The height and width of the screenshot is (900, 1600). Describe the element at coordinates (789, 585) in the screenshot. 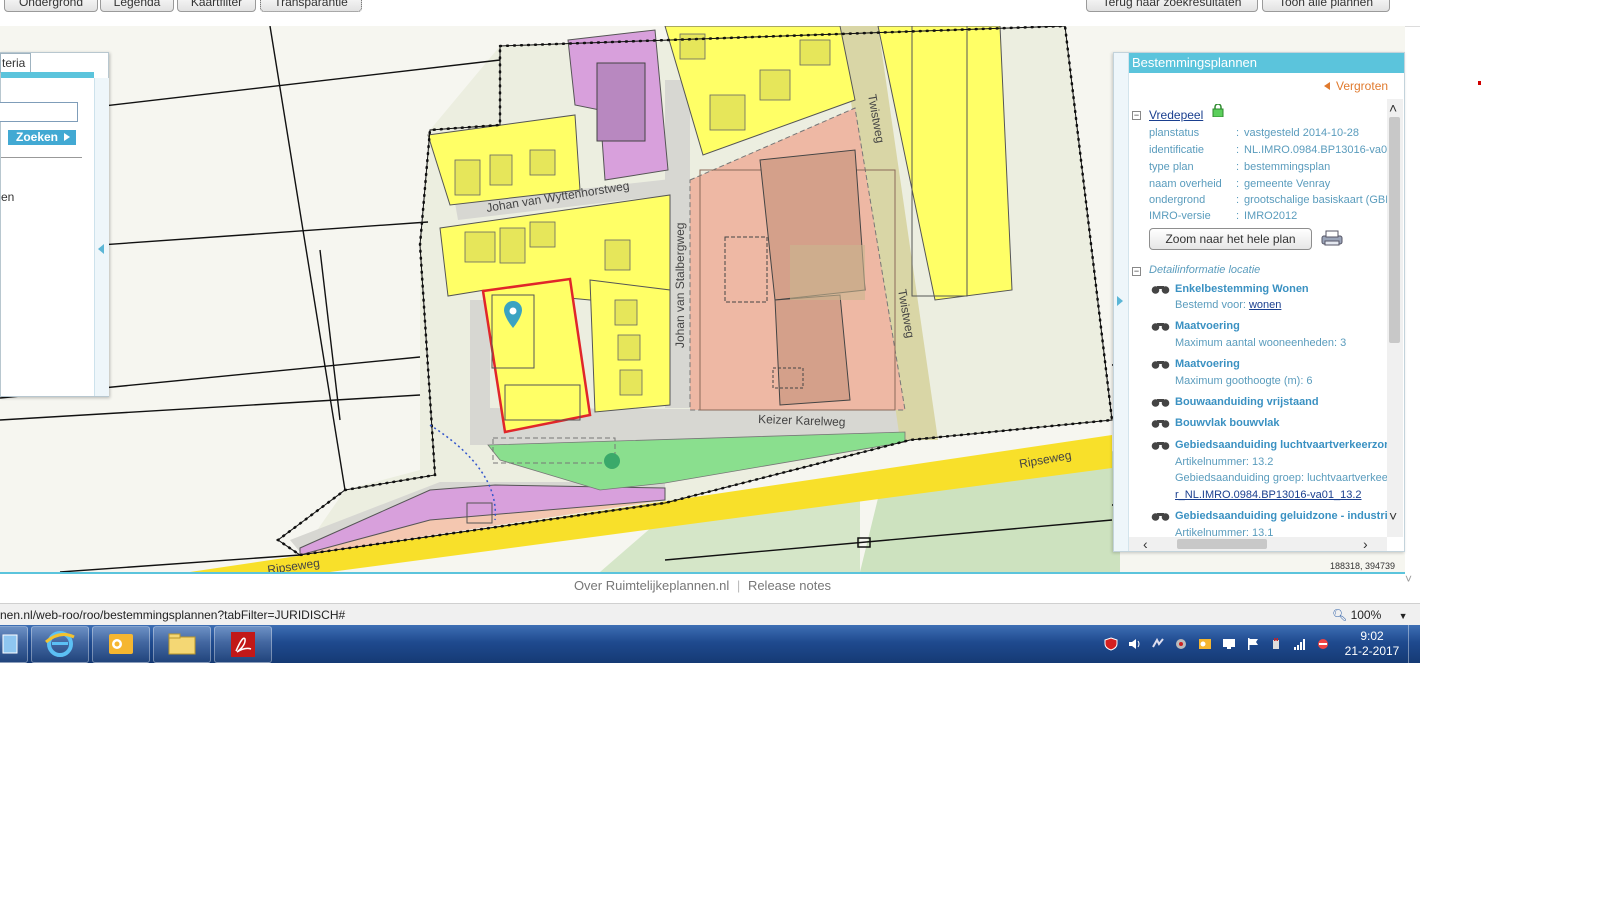

I see `release-notes-link: Release notes` at that location.